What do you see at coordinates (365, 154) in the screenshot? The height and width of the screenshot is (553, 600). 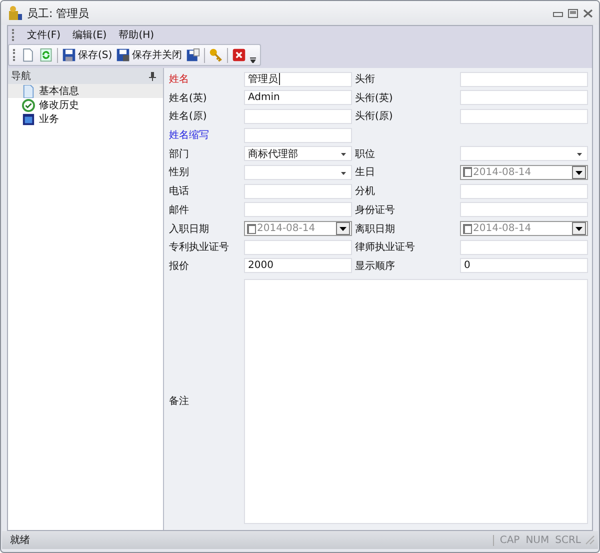 I see `field-label: 职位` at bounding box center [365, 154].